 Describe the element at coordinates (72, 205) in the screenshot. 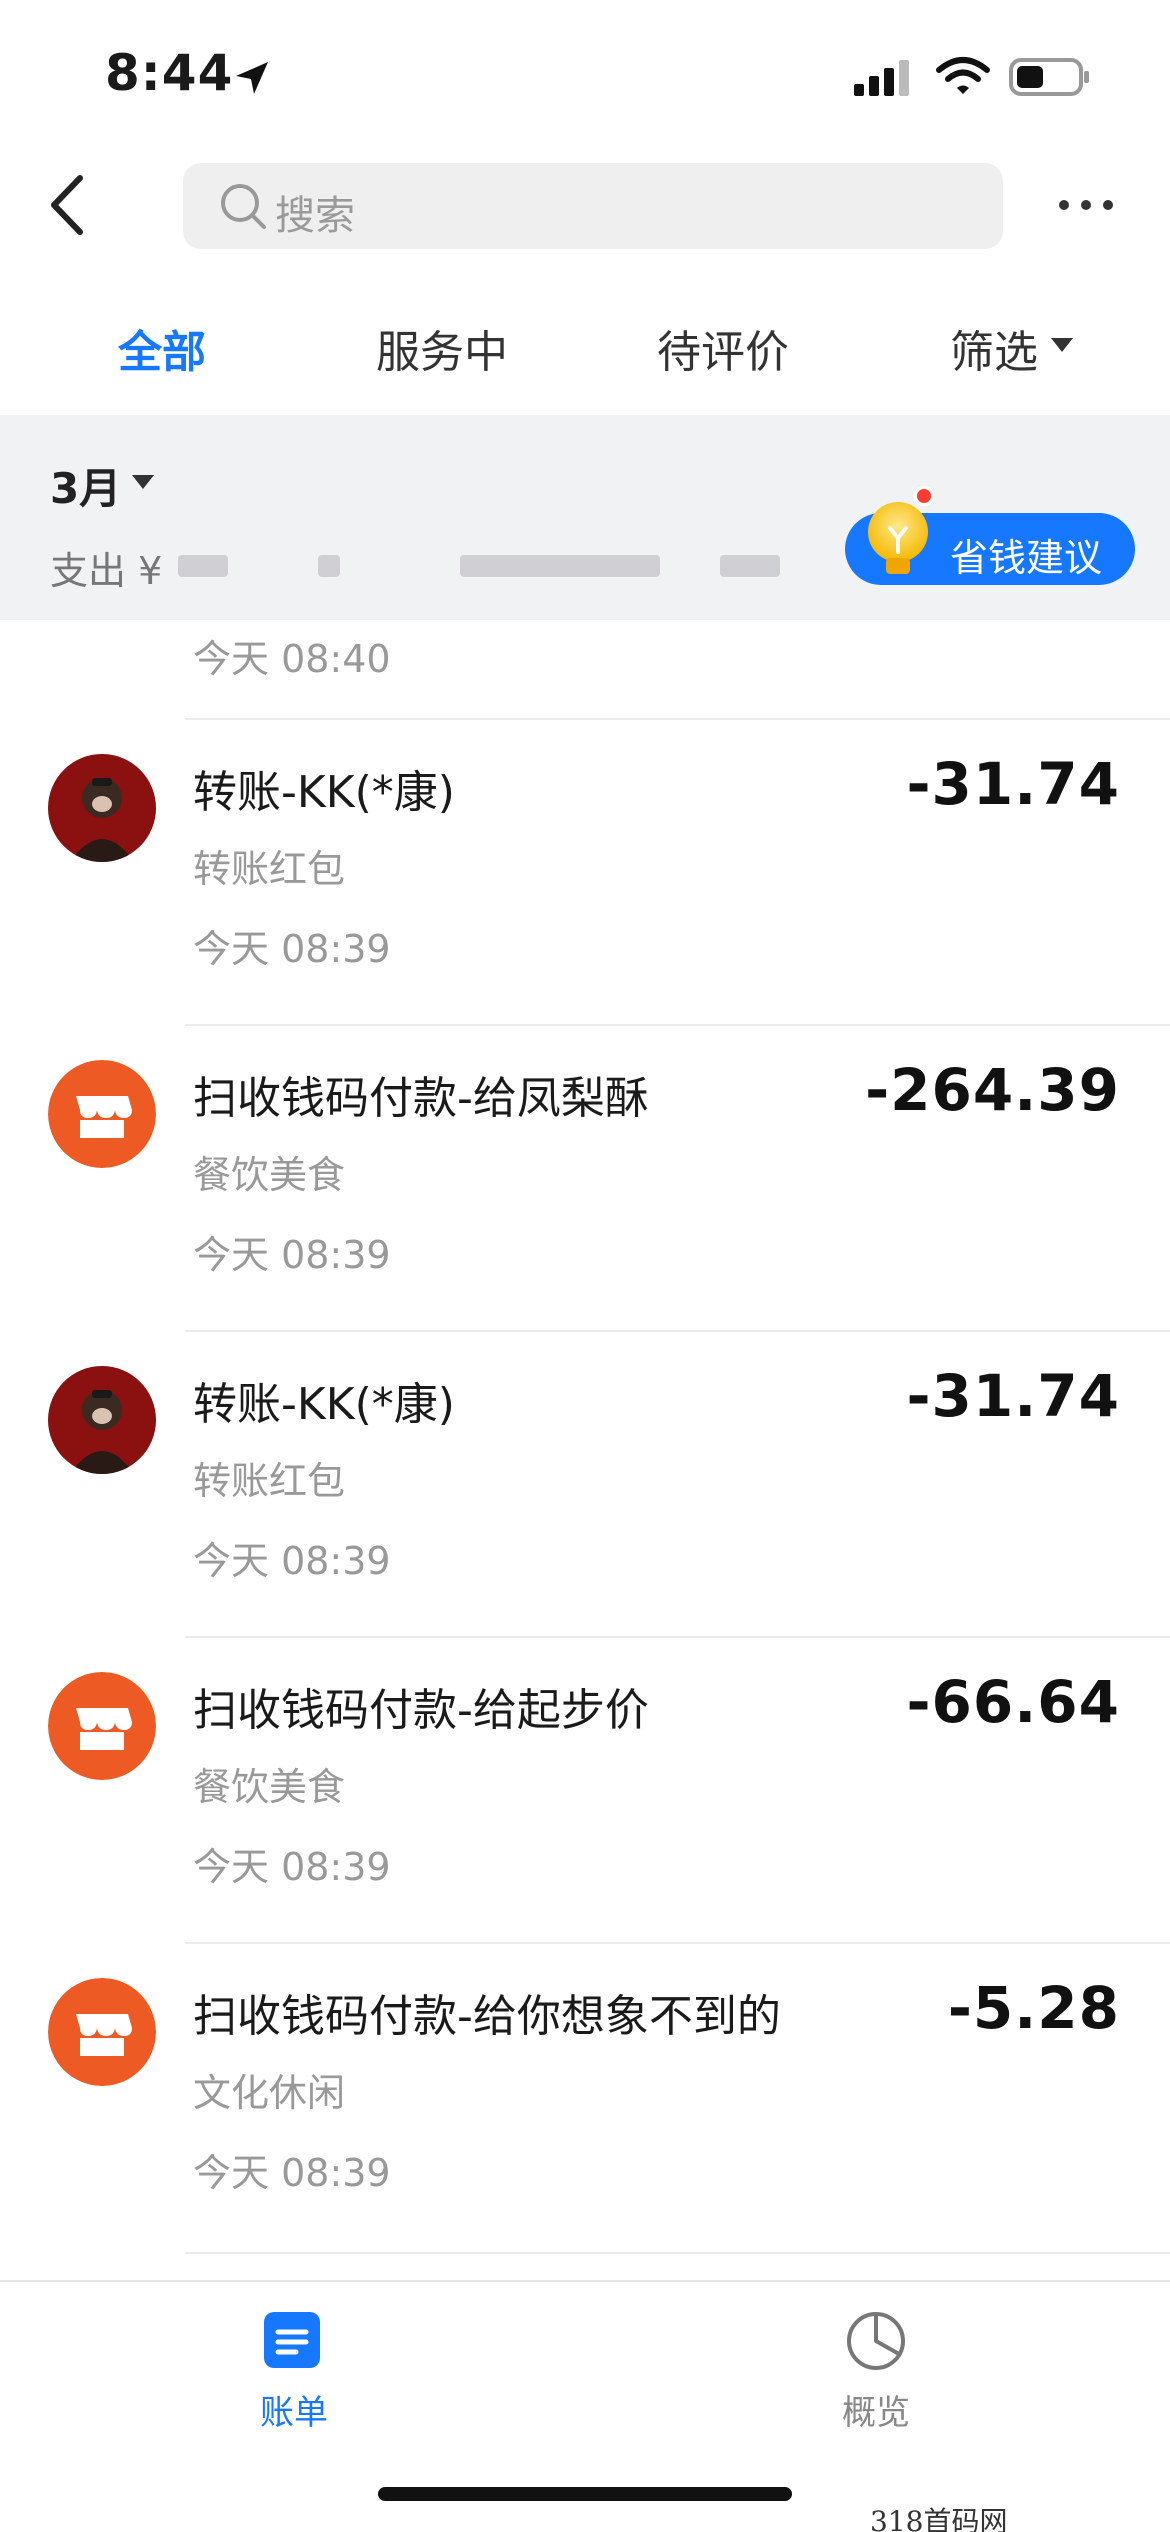

I see `back-icon` at that location.